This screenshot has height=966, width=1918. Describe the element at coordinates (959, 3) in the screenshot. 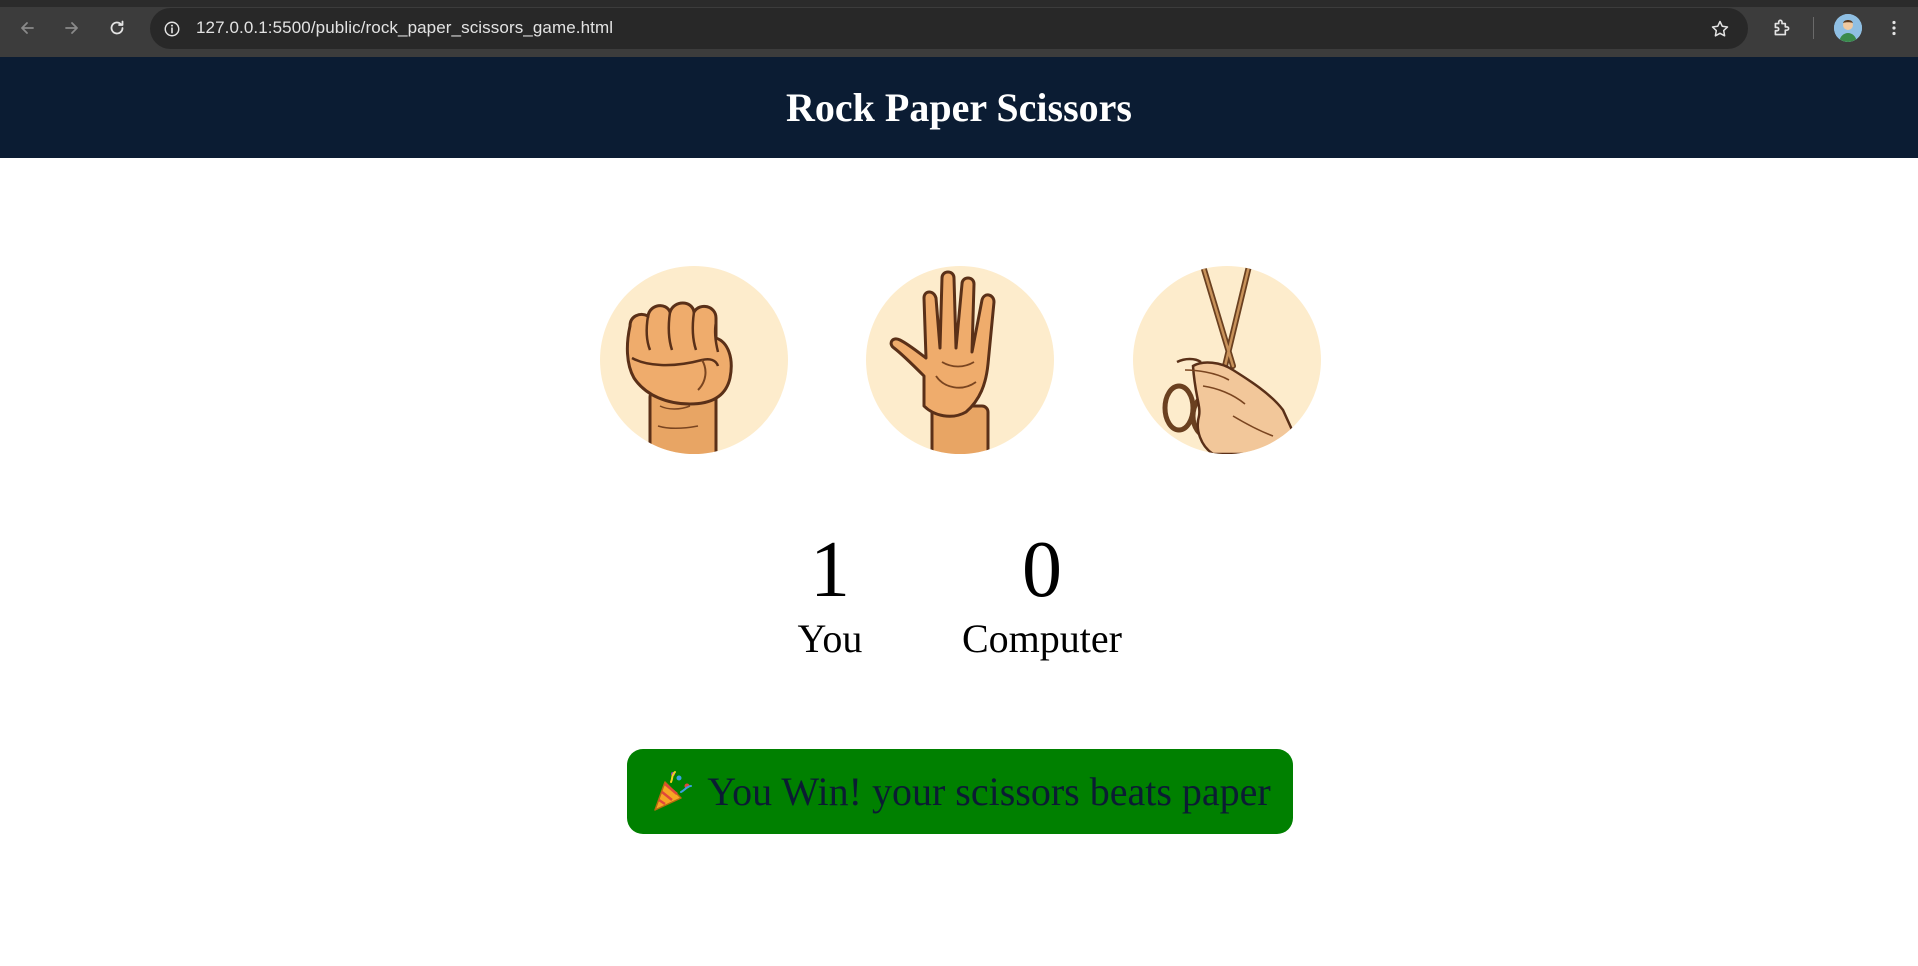

I see `tab-strip` at that location.